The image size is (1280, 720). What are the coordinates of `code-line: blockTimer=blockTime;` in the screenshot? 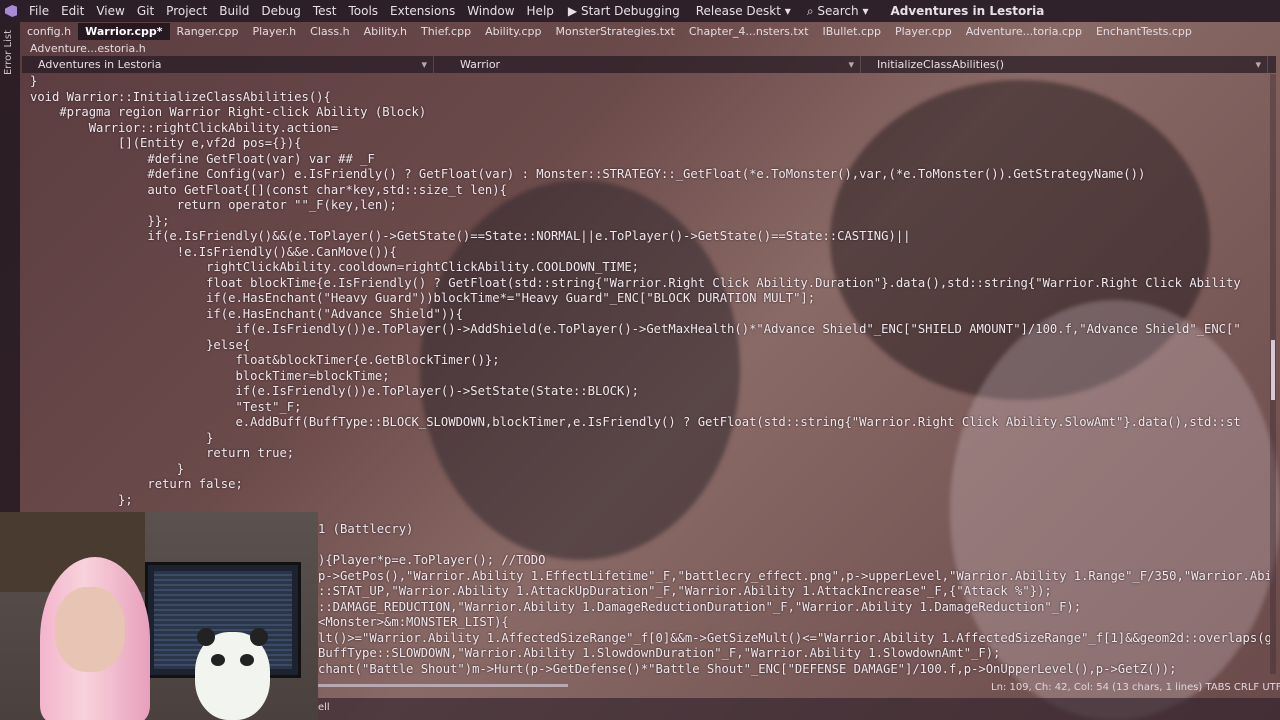 It's located at (209, 377).